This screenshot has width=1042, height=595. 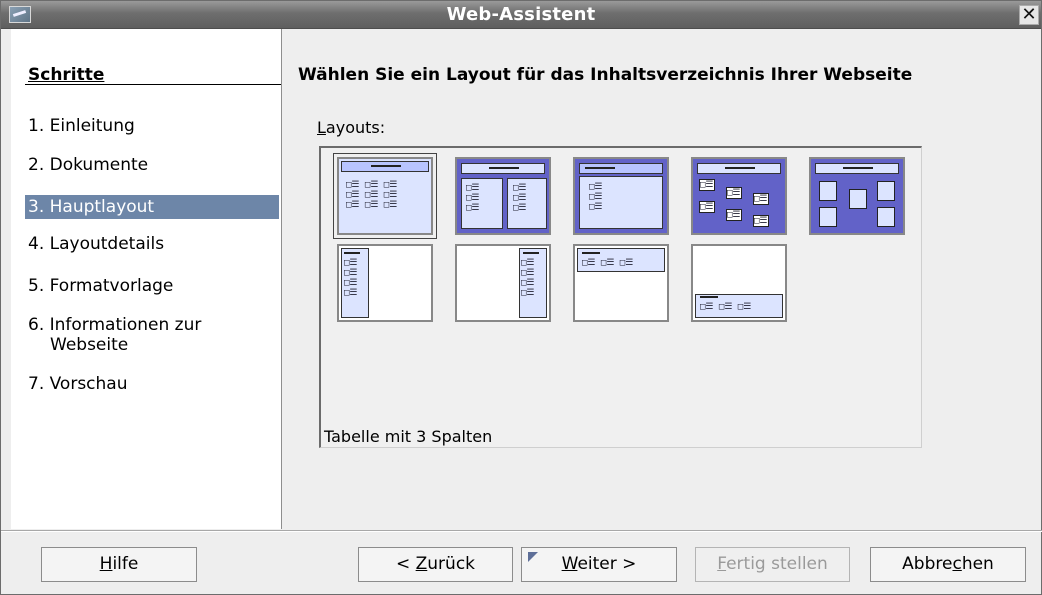 What do you see at coordinates (385, 283) in the screenshot?
I see `layout-thumb-left-sidebar: □☰ □☰ □☰ □☰` at bounding box center [385, 283].